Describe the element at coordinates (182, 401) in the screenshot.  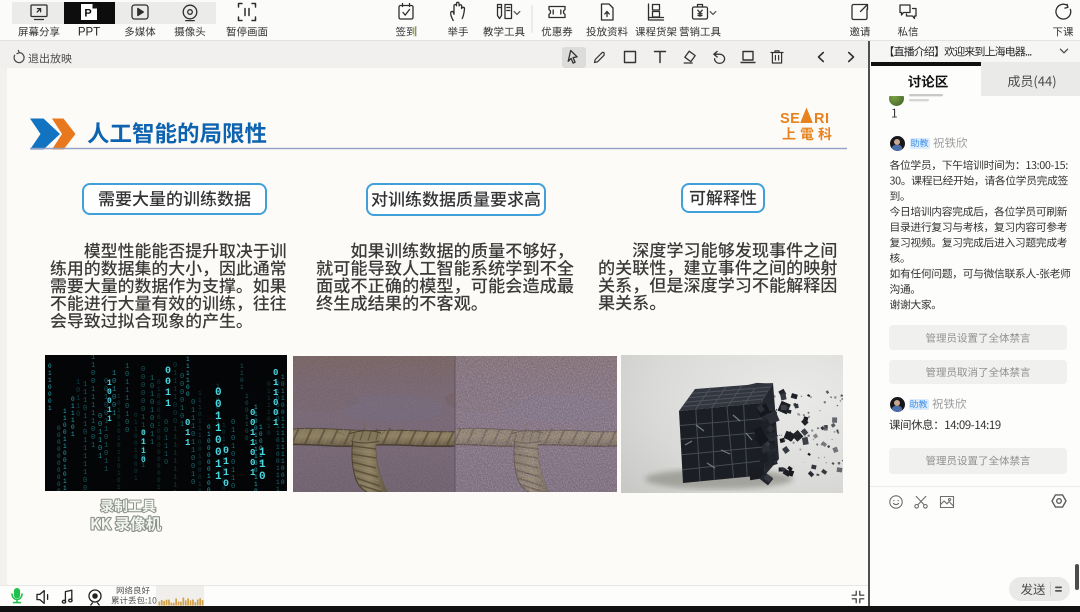
I see `svg-text: 0000101` at that location.